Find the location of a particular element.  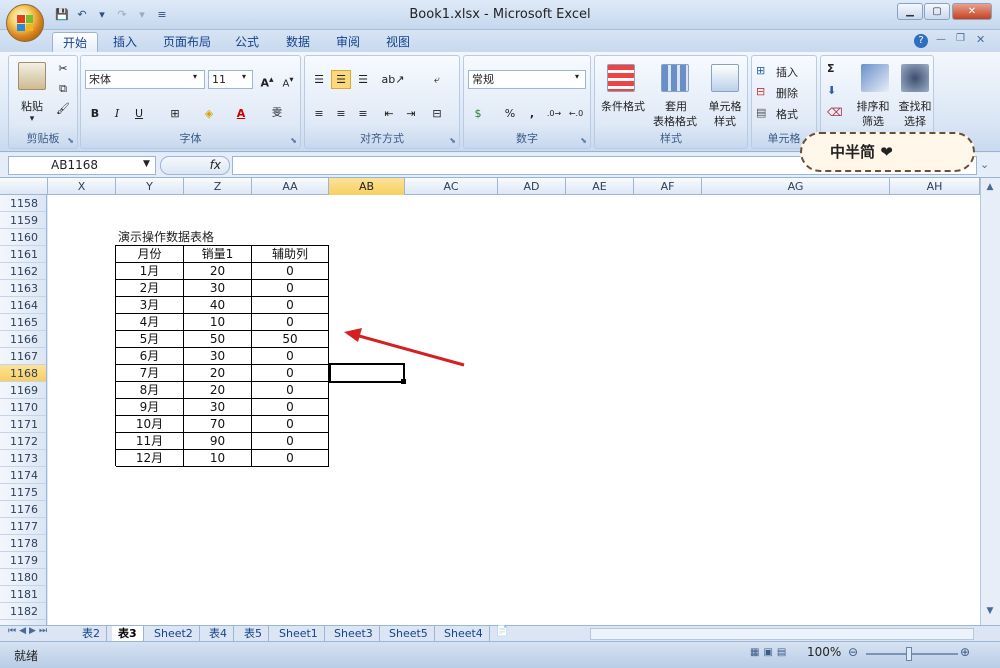

table-cell: 40 is located at coordinates (218, 305).